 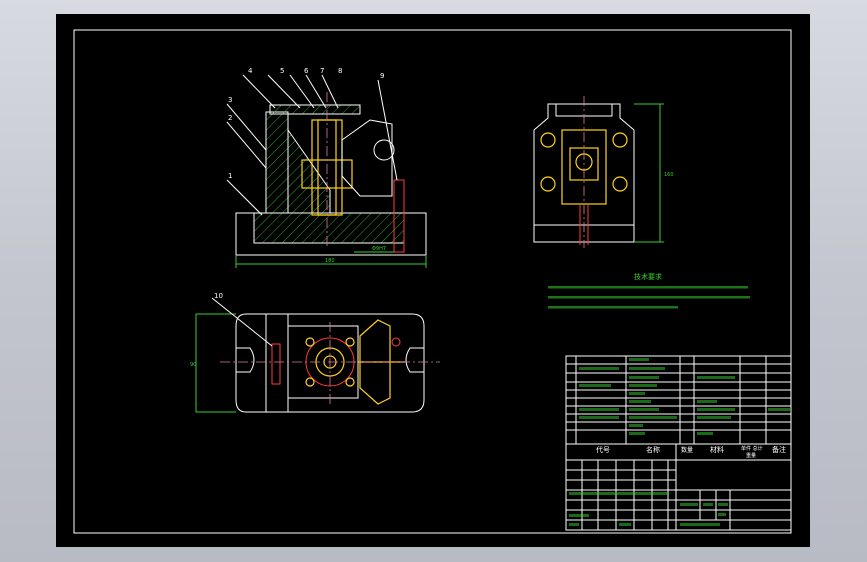 What do you see at coordinates (678, 487) in the screenshot?
I see `title-block` at bounding box center [678, 487].